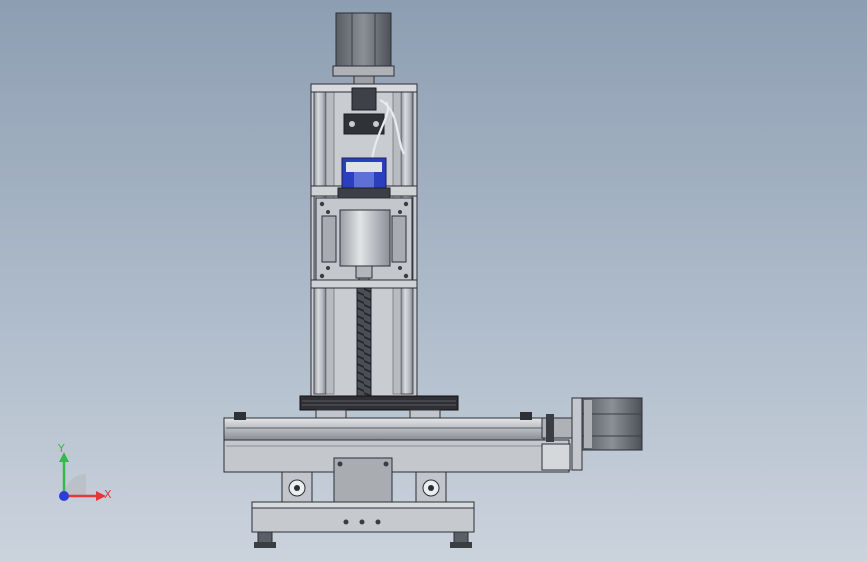  Describe the element at coordinates (64, 496) in the screenshot. I see `z-axis-dot` at that location.